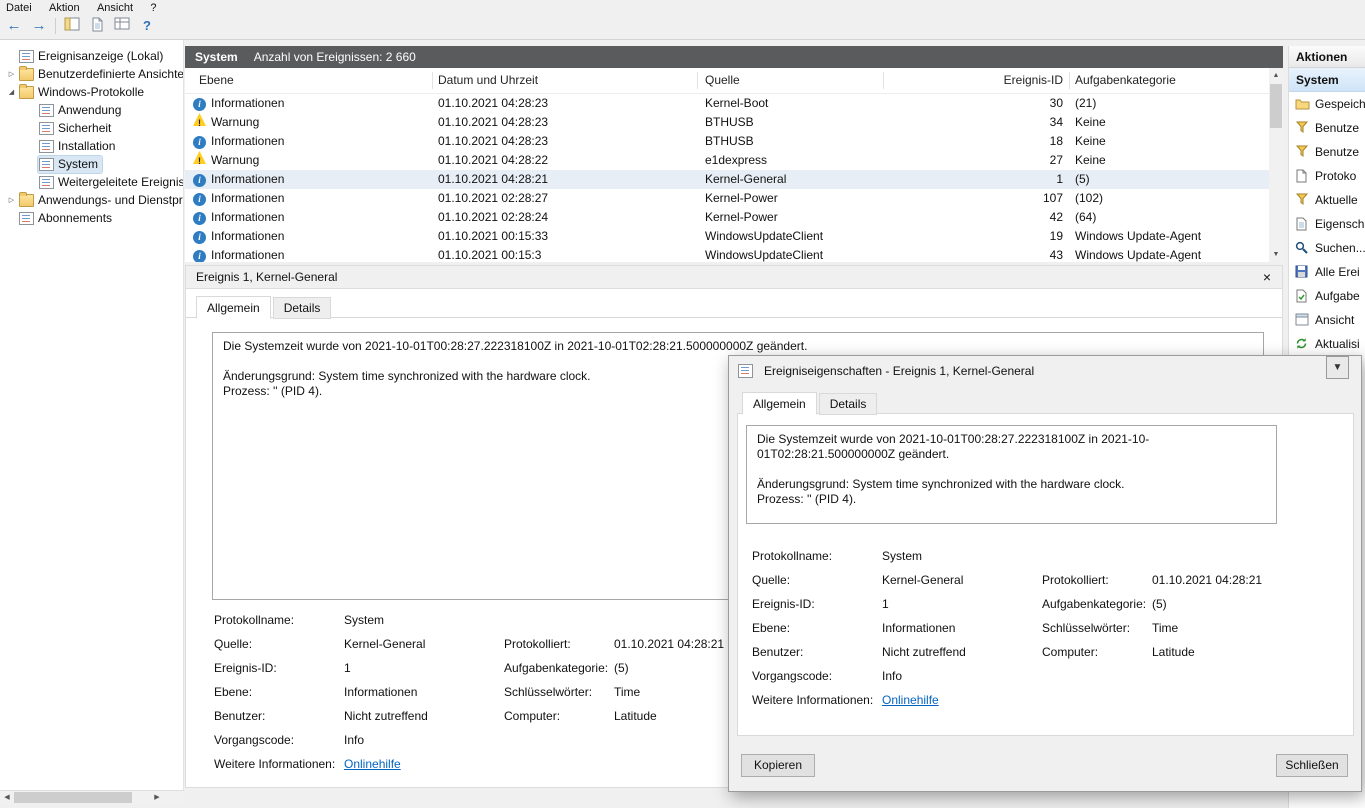 The height and width of the screenshot is (808, 1365). I want to click on export-list-icon, so click(122, 26).